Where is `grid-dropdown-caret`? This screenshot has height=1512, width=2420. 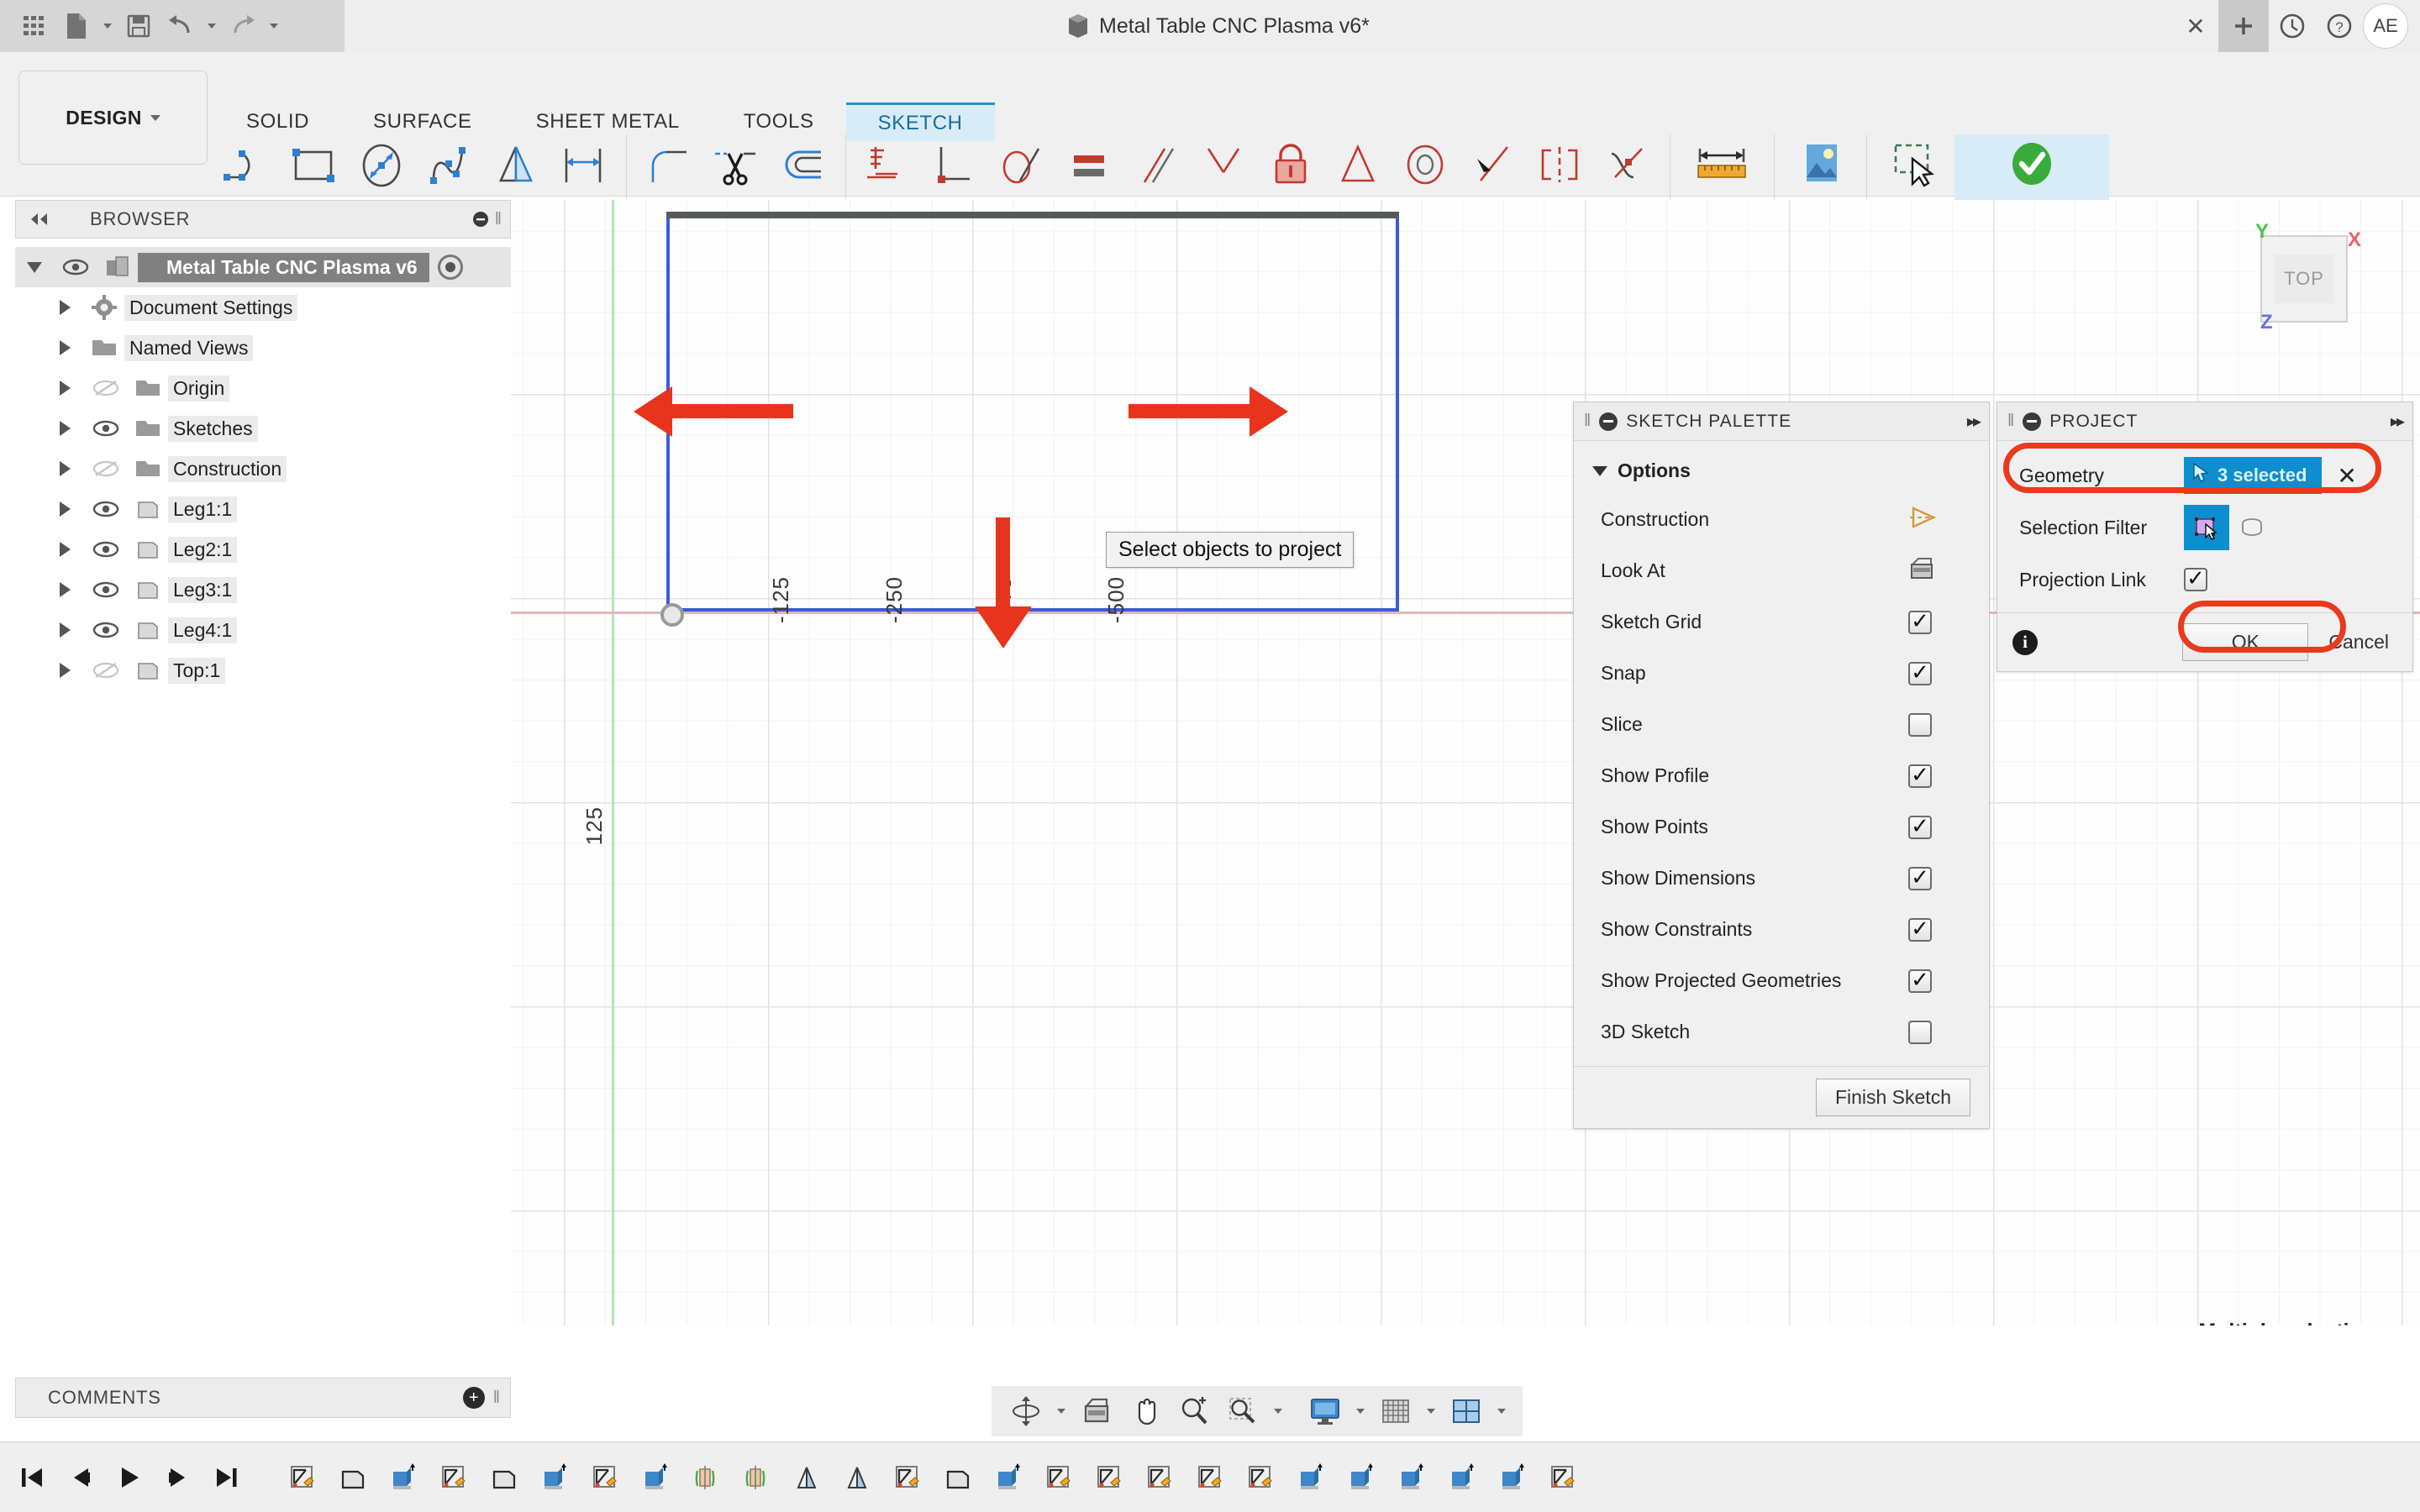
grid-dropdown-caret is located at coordinates (1431, 1411).